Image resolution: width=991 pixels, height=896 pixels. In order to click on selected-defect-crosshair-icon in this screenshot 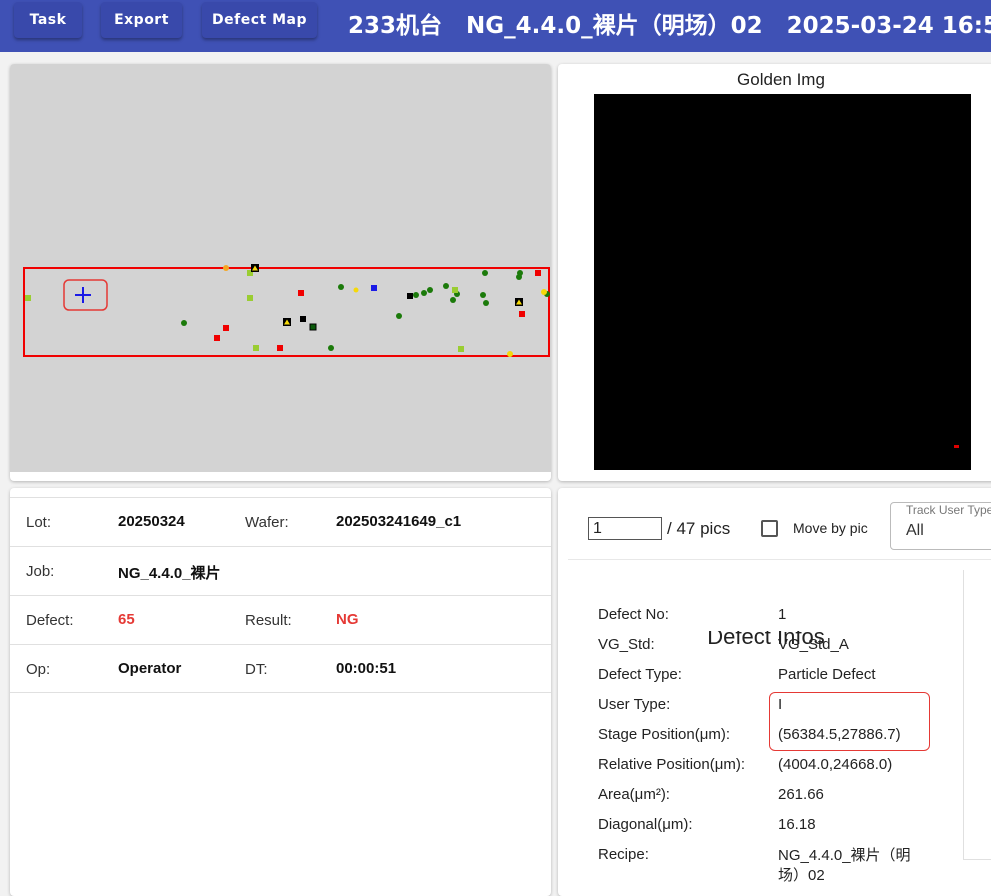, I will do `click(83, 295)`.